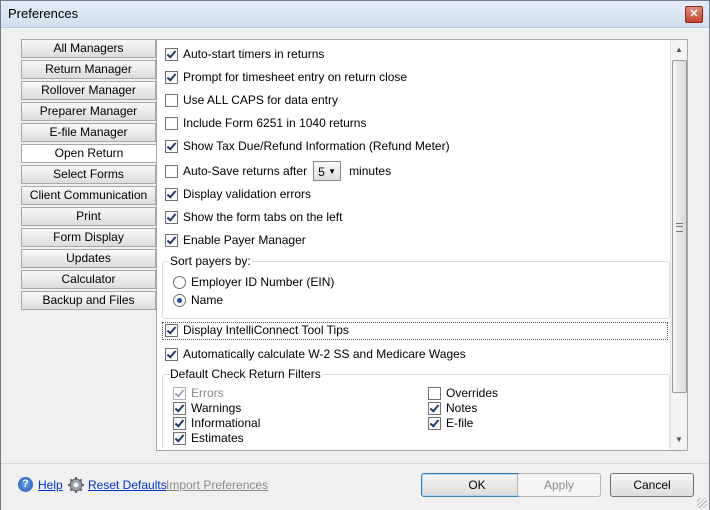 This screenshot has height=510, width=710. What do you see at coordinates (88, 132) in the screenshot?
I see `nav-item-efile-manager: E-file Manager` at bounding box center [88, 132].